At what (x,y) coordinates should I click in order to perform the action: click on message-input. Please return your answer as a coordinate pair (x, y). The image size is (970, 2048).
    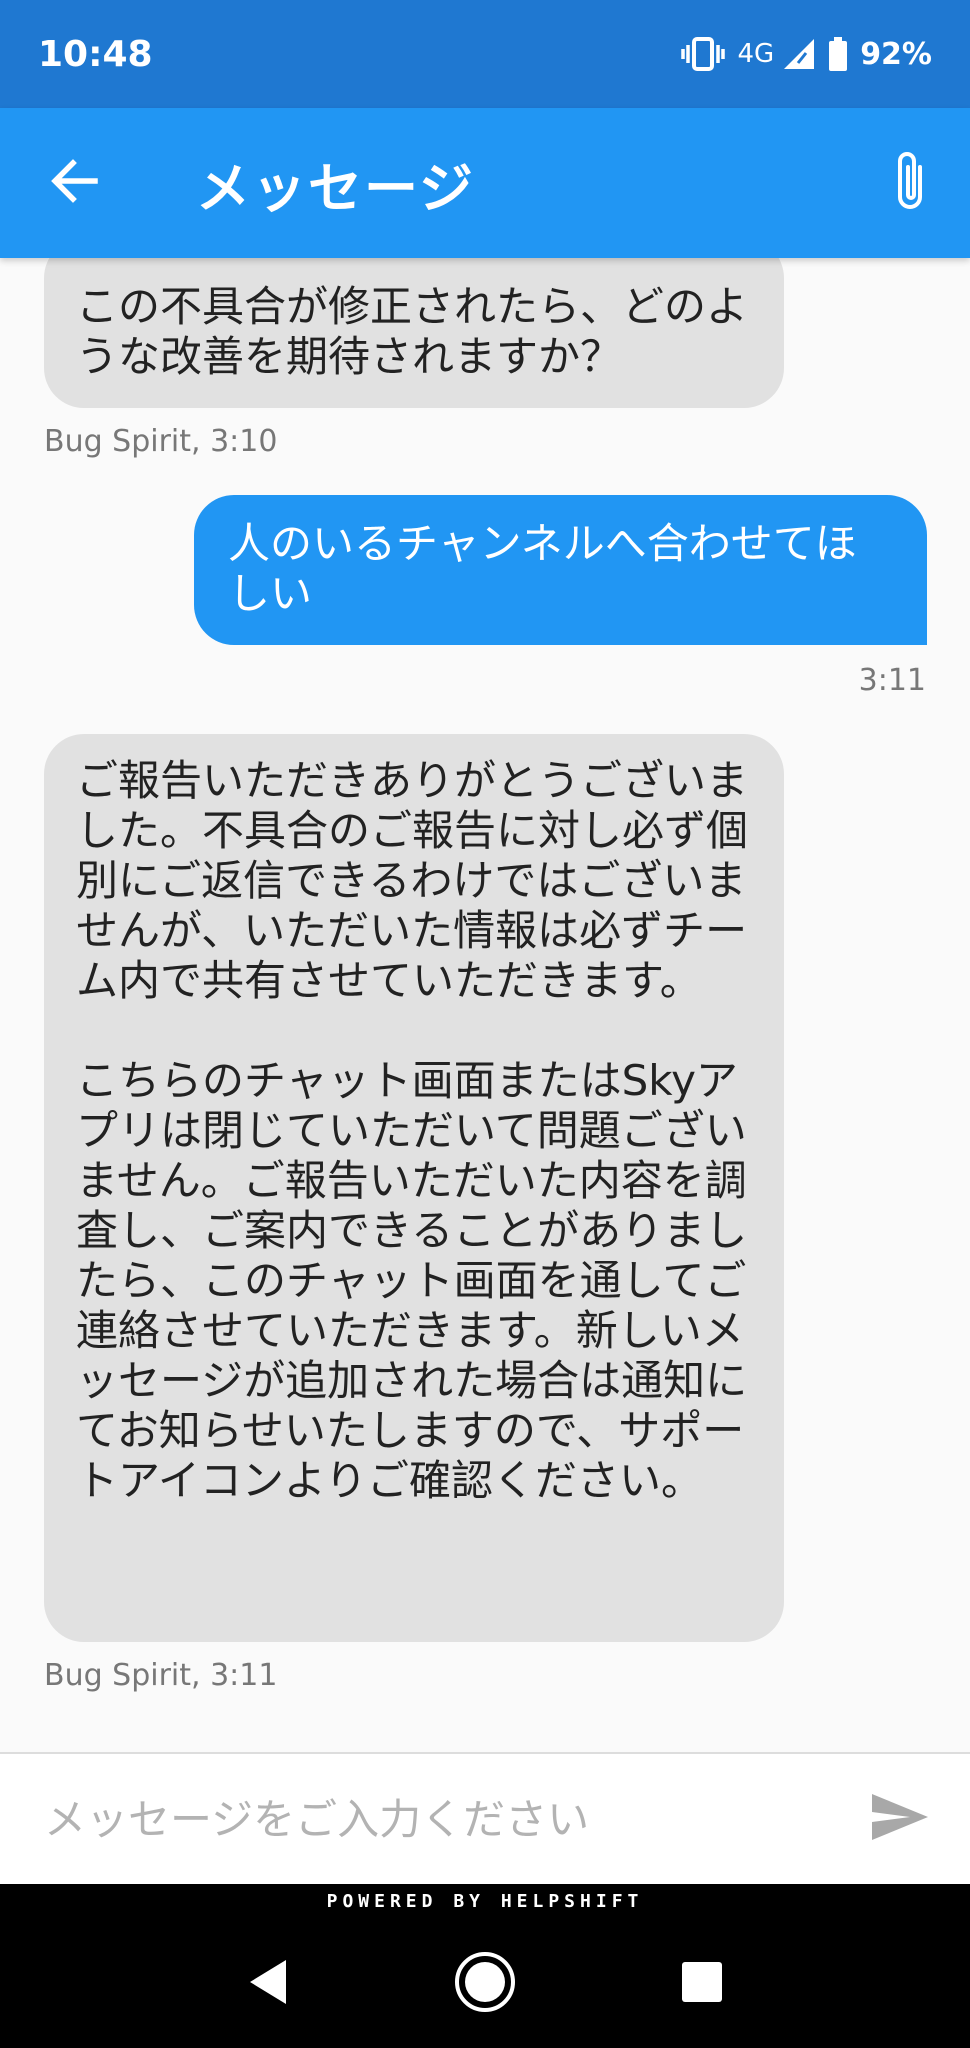
    Looking at the image, I should click on (437, 1819).